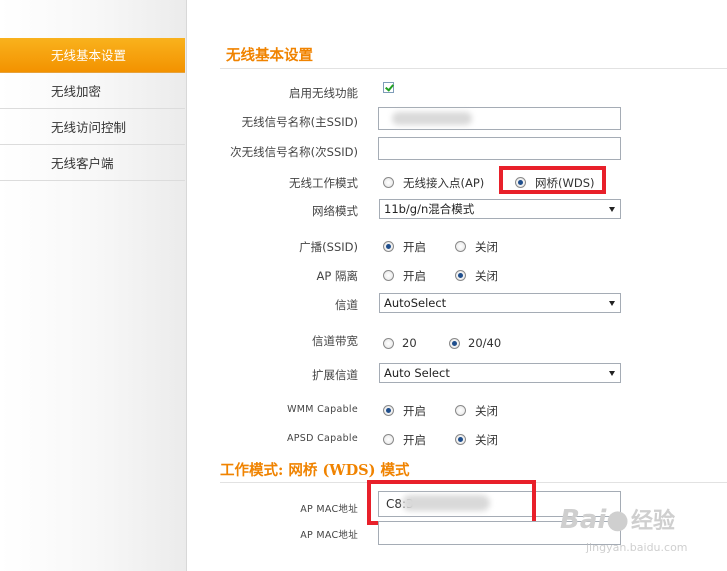 This screenshot has width=727, height=571. What do you see at coordinates (414, 440) in the screenshot?
I see `apsd-on-label: 开启` at bounding box center [414, 440].